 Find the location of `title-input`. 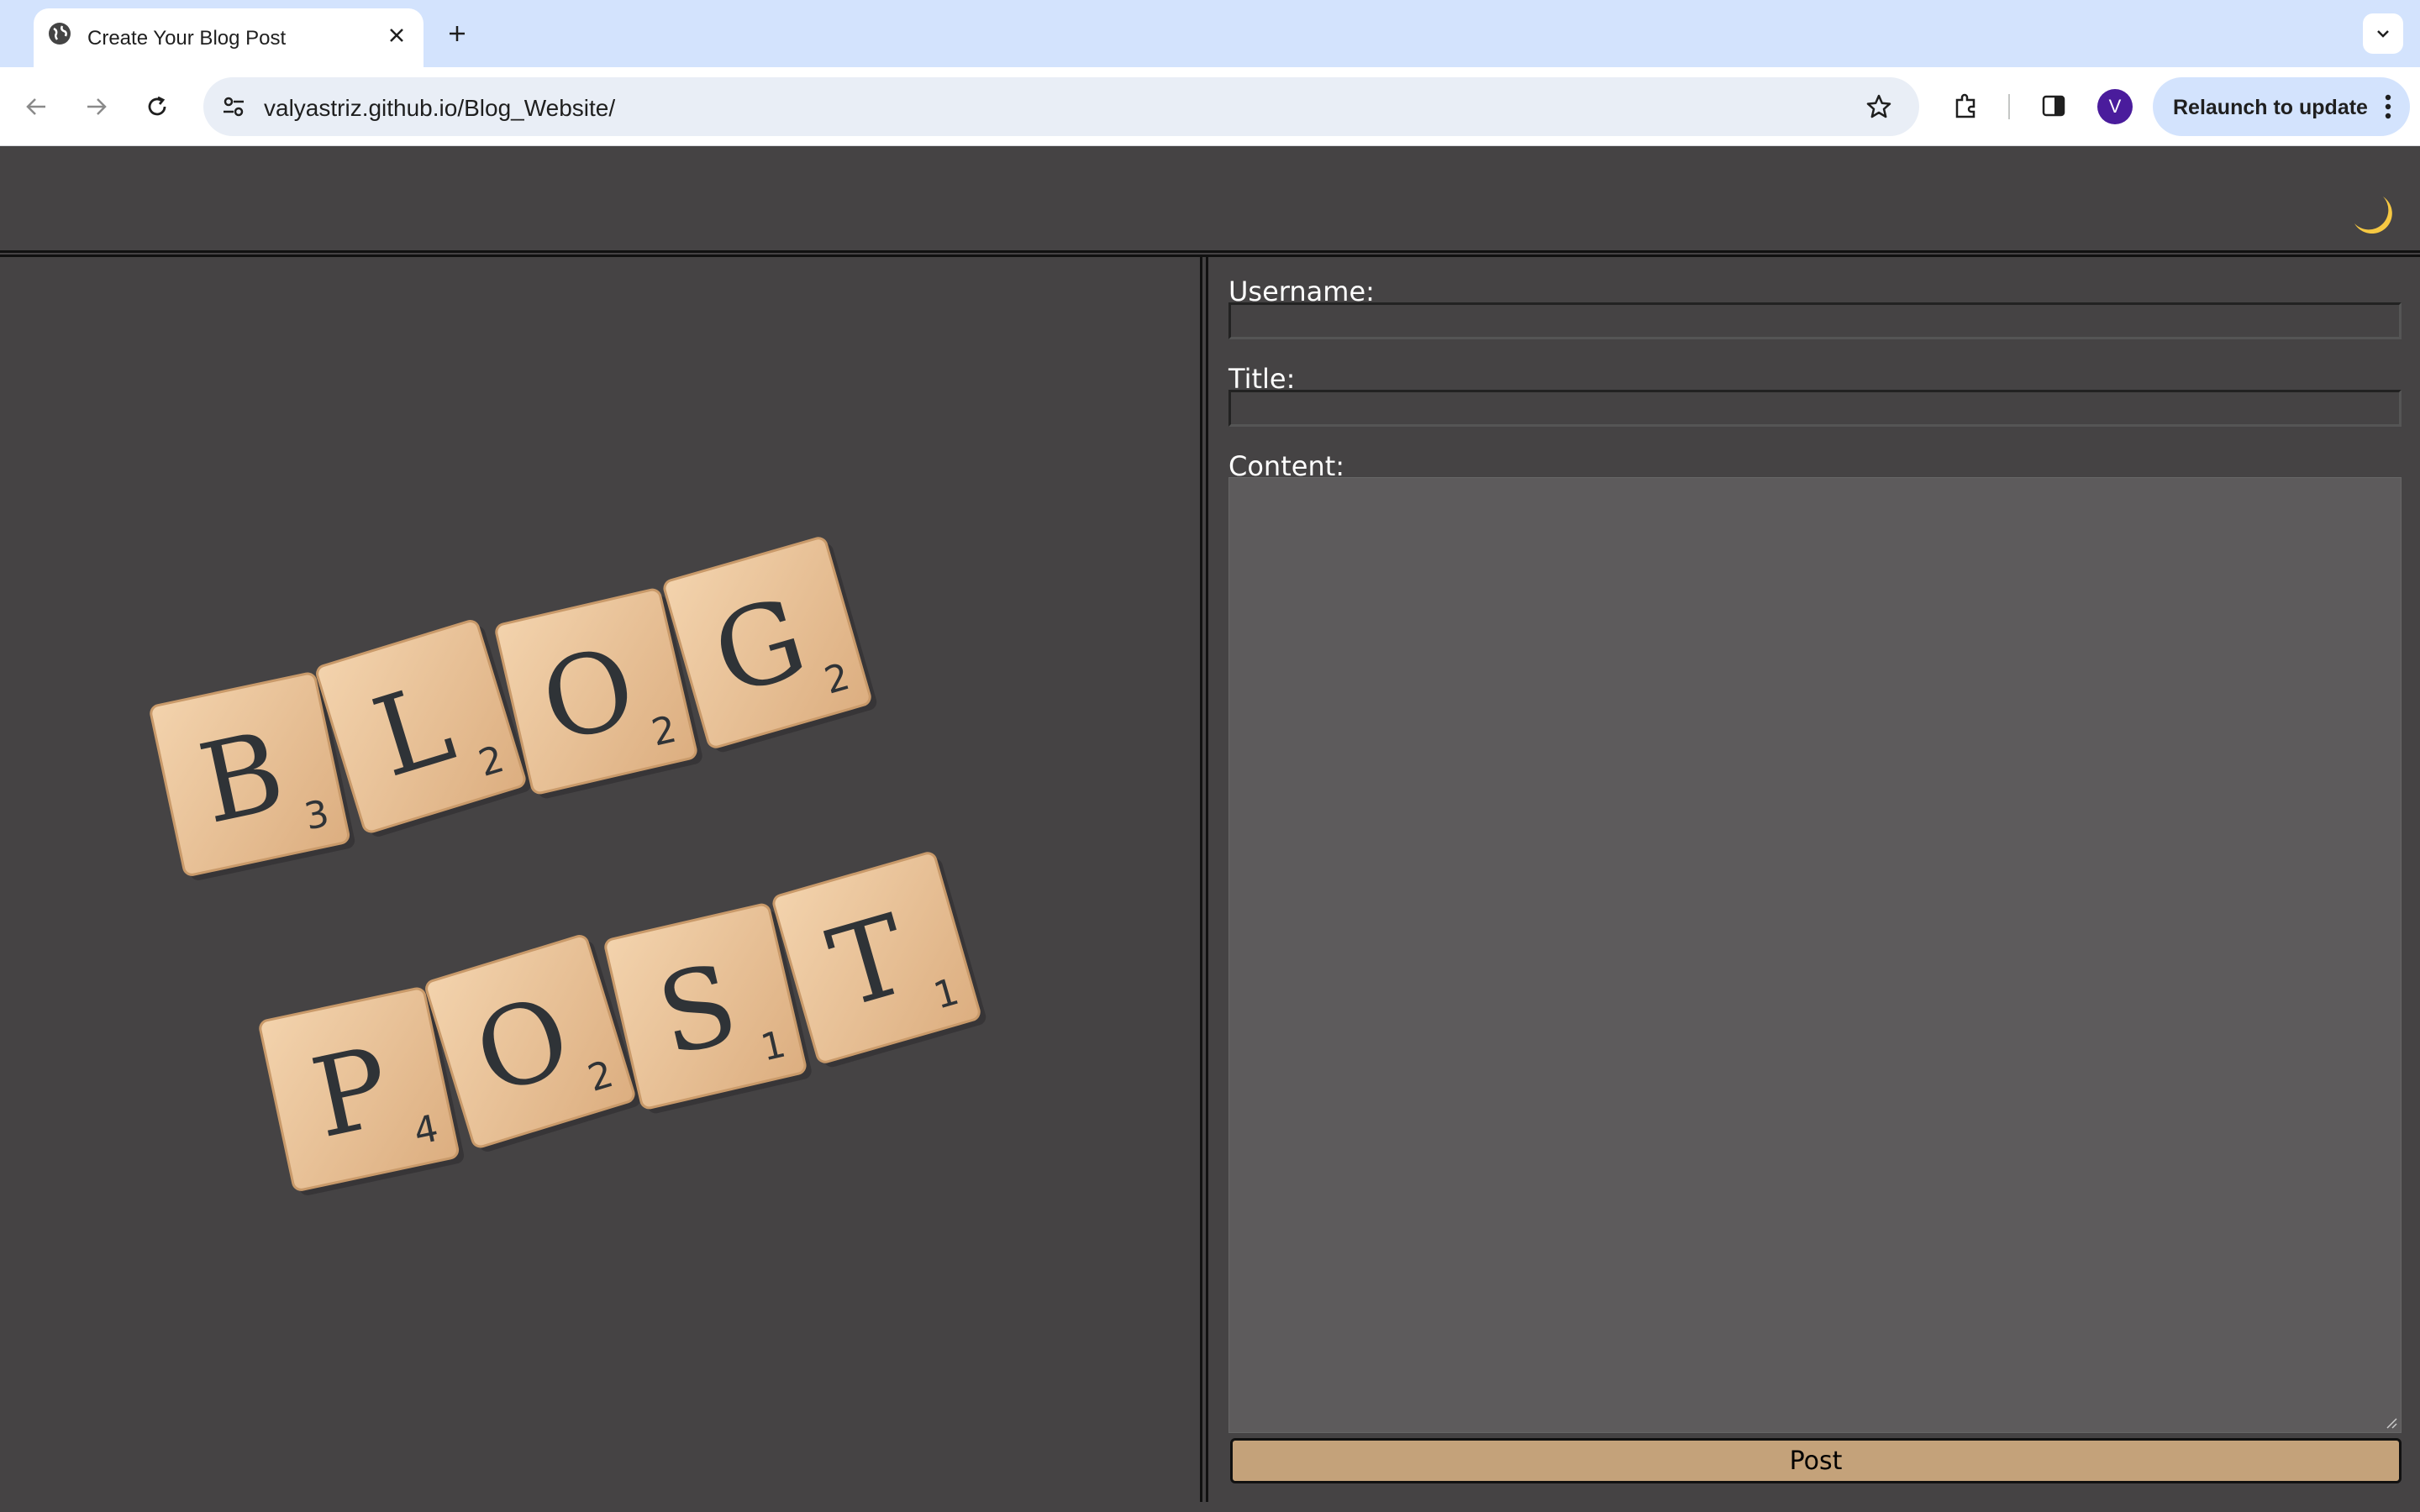

title-input is located at coordinates (1815, 408).